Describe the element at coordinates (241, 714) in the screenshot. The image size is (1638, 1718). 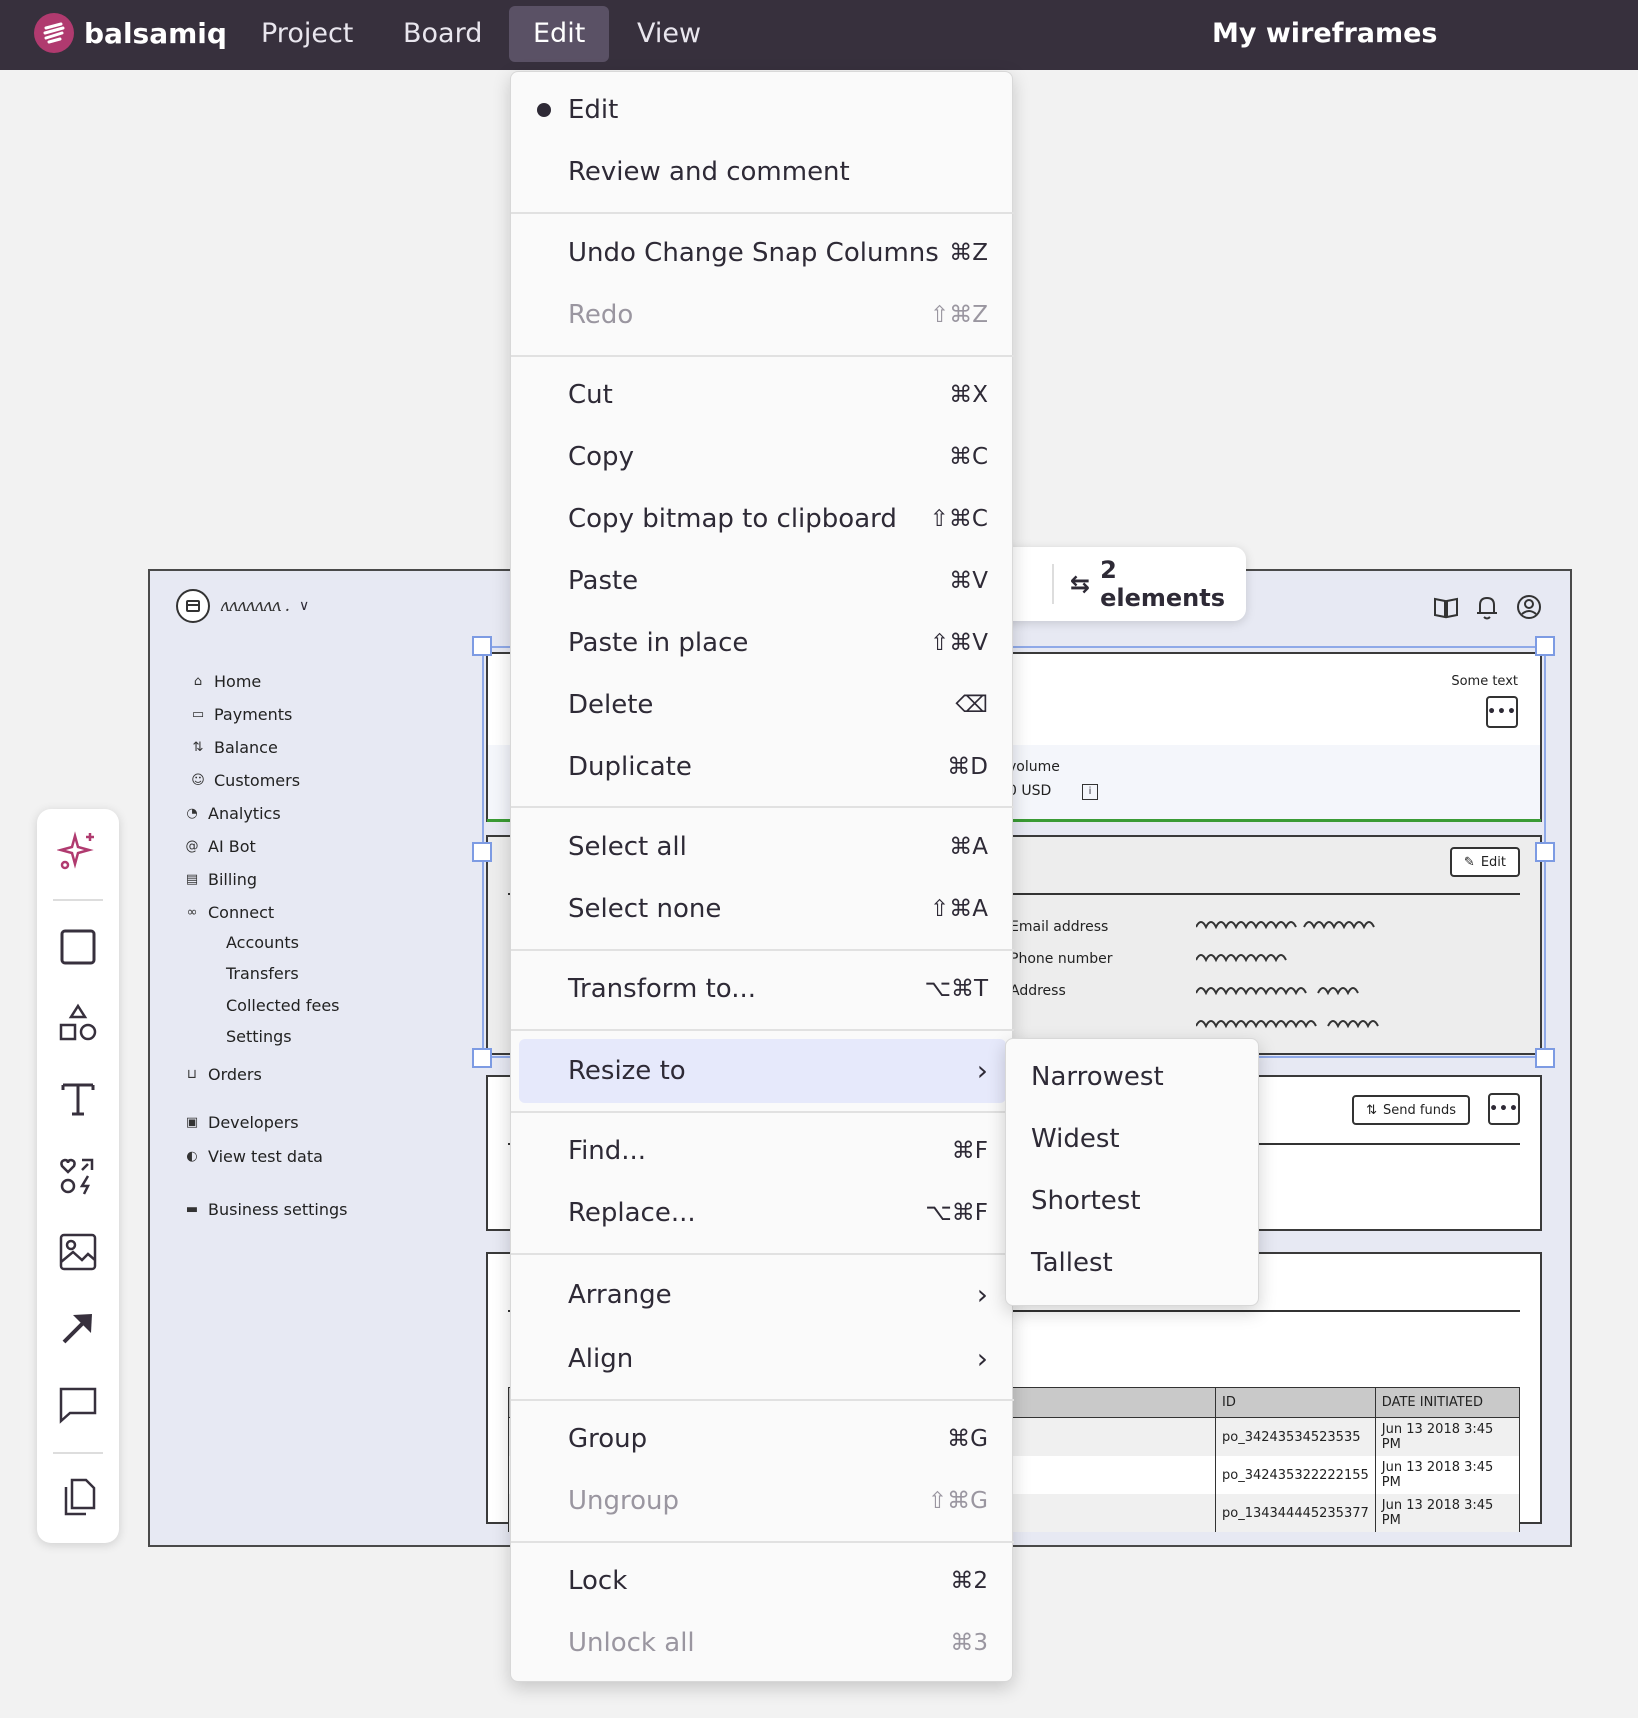
I see `nav-payments: ▭ Payments` at that location.